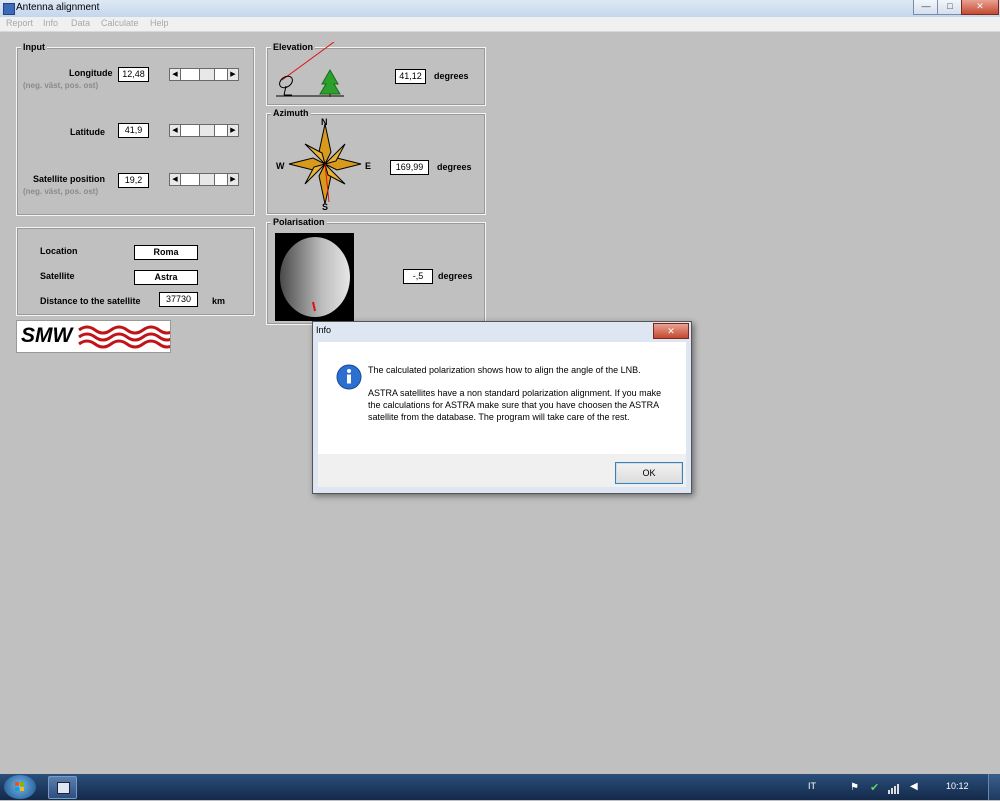  I want to click on latitude-label: Latitude, so click(87, 132).